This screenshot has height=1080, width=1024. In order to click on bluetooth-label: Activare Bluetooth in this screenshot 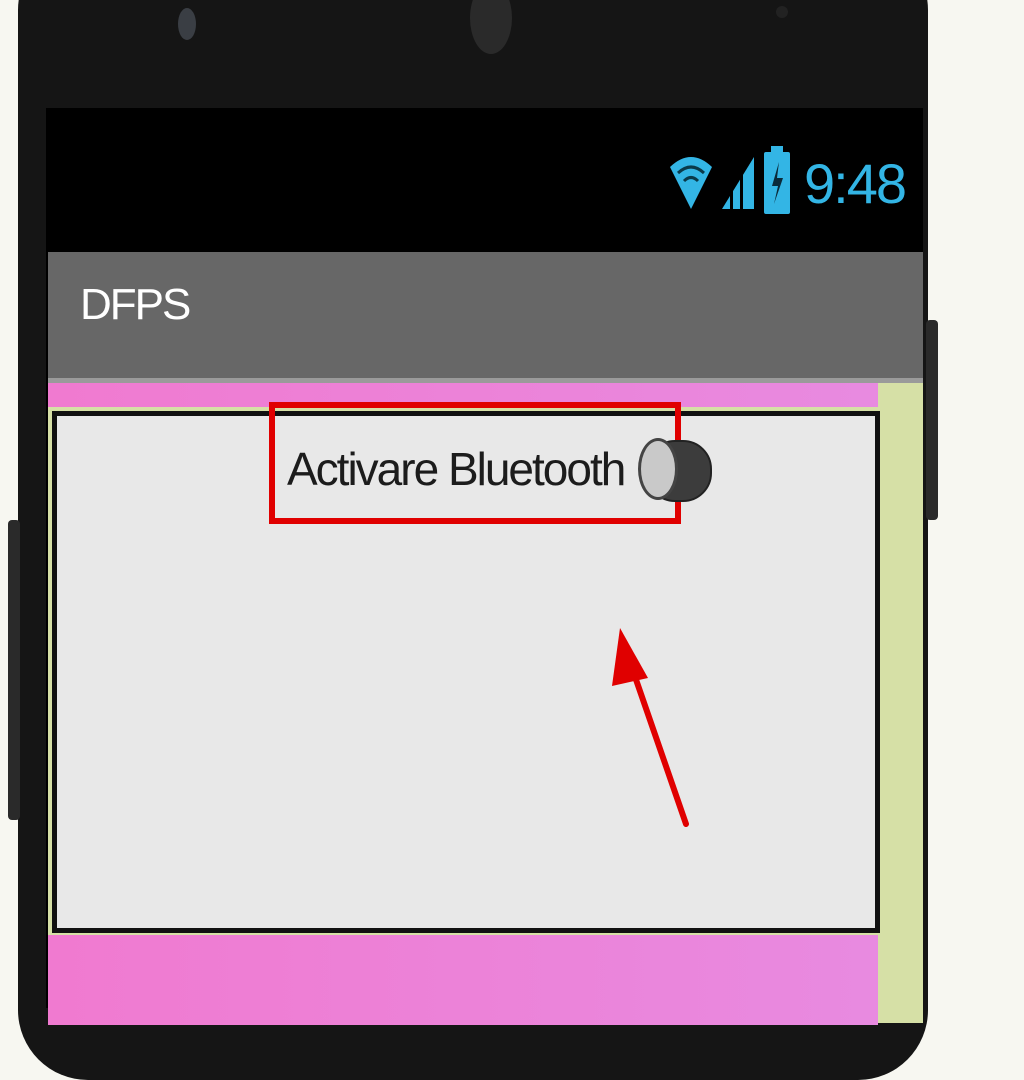, I will do `click(456, 469)`.